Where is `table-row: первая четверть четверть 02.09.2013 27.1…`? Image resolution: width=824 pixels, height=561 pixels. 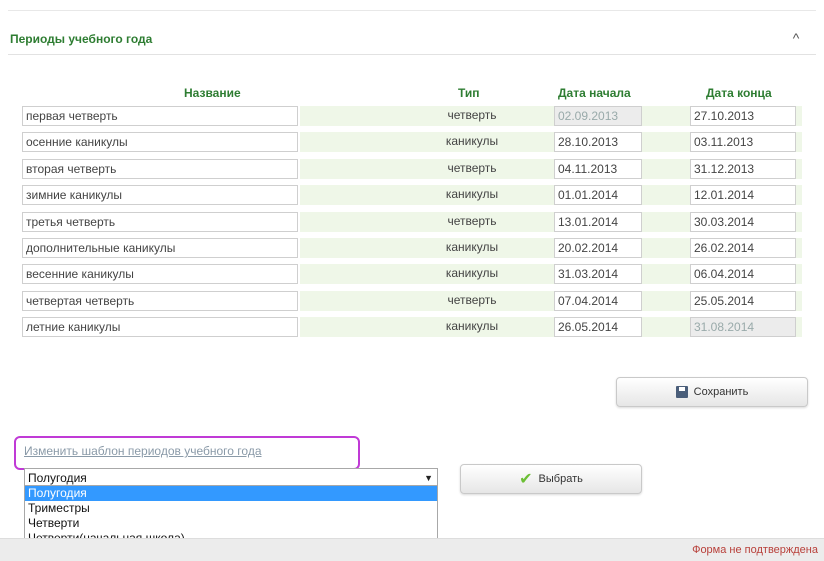 table-row: первая четверть четверть 02.09.2013 27.1… is located at coordinates (412, 116).